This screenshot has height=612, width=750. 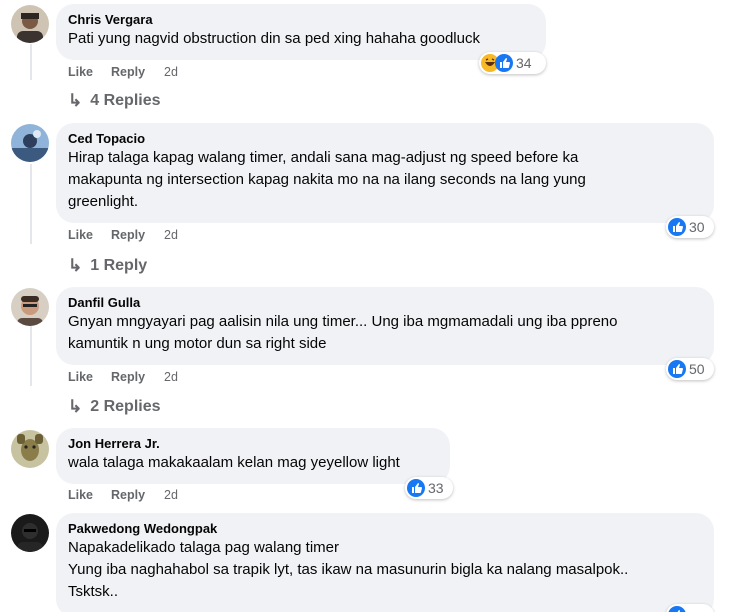 What do you see at coordinates (436, 488) in the screenshot?
I see `reaction-count: 33` at bounding box center [436, 488].